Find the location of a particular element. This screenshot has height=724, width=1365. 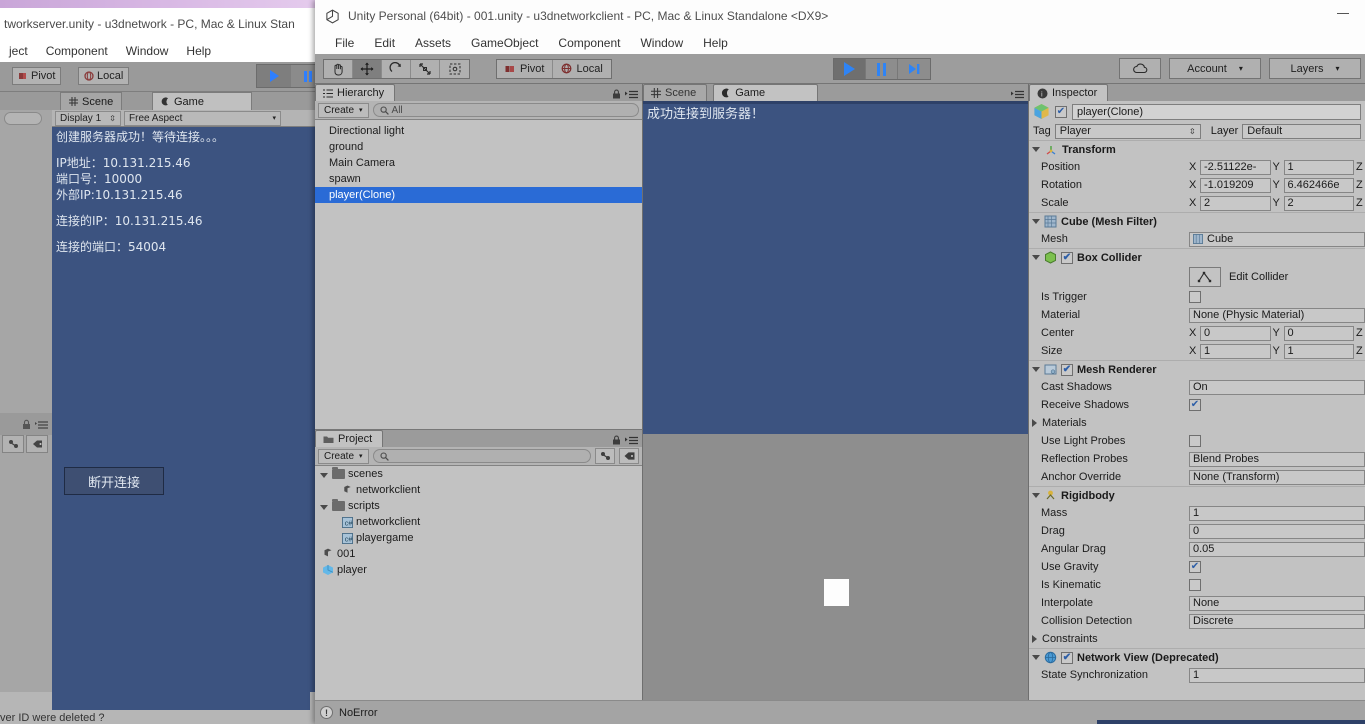

disconnect-button: 断开连接 is located at coordinates (114, 481).